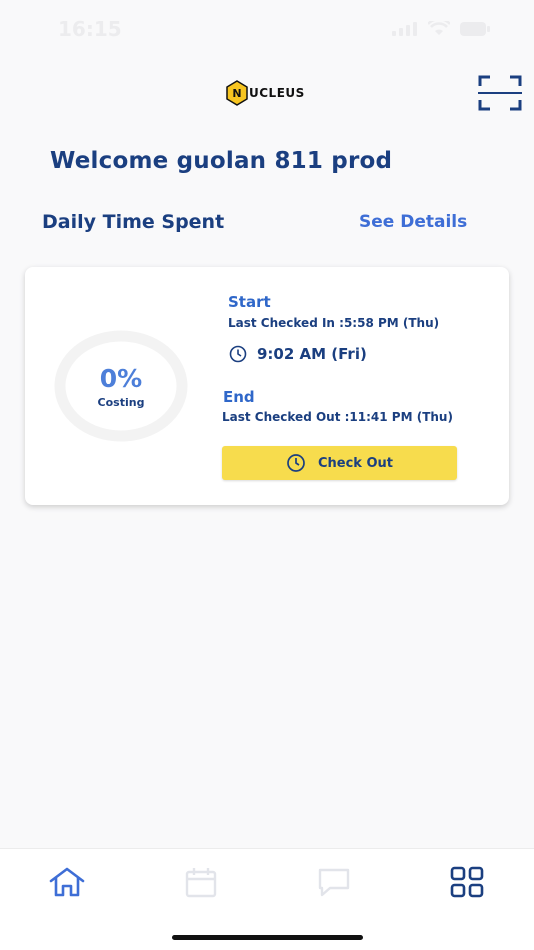 The image size is (534, 950). Describe the element at coordinates (121, 402) in the screenshot. I see `progress-label: Costing` at that location.